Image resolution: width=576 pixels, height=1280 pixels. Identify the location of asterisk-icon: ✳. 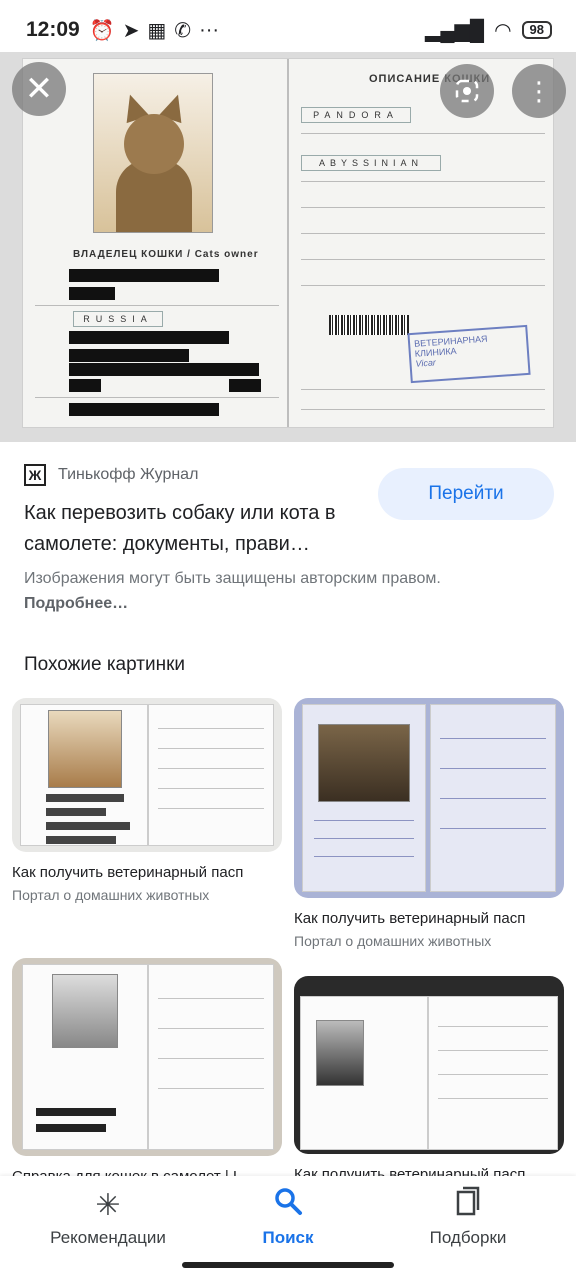
(108, 1205).